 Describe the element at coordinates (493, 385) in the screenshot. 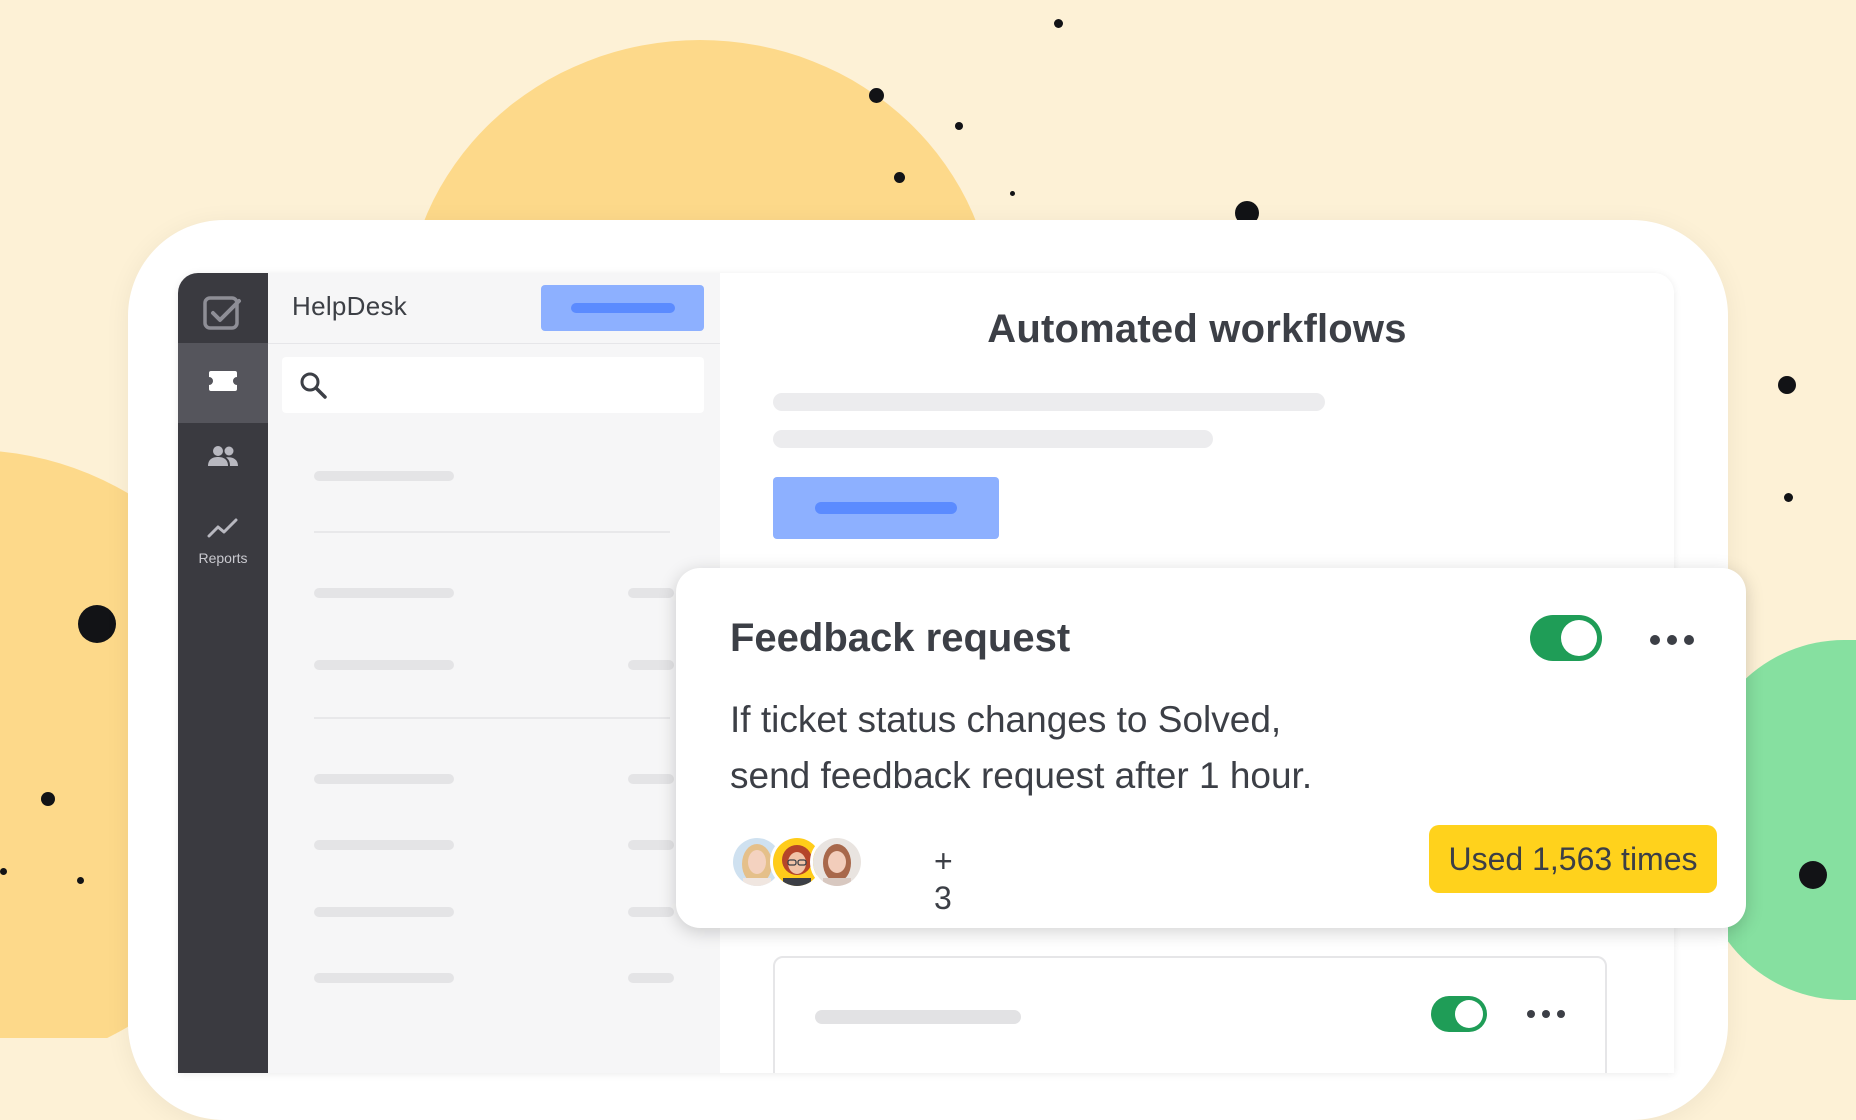

I see `search-input` at that location.